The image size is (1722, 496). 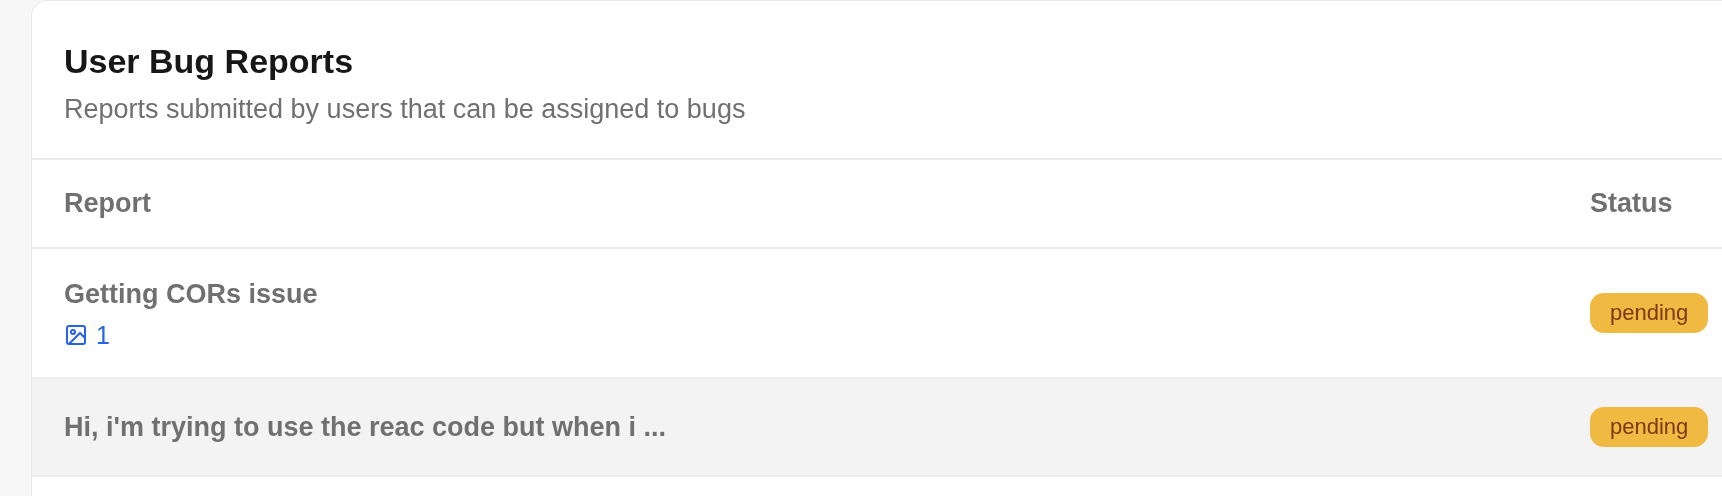 I want to click on attachment-count: 1, so click(x=103, y=335).